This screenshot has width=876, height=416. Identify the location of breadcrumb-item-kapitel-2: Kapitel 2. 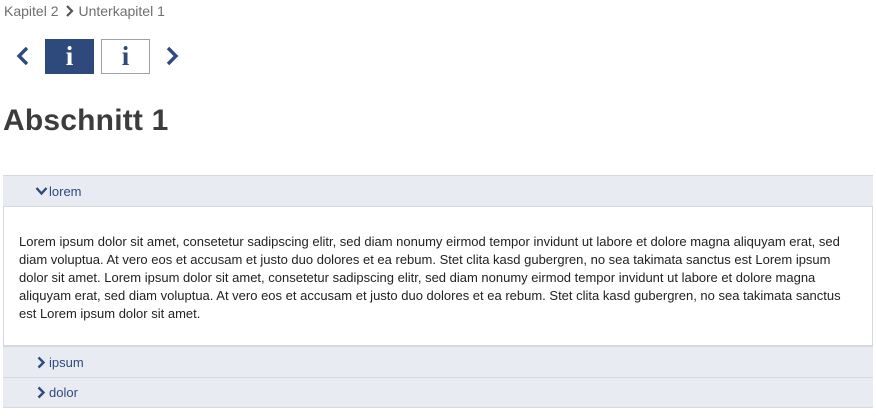
(31, 11).